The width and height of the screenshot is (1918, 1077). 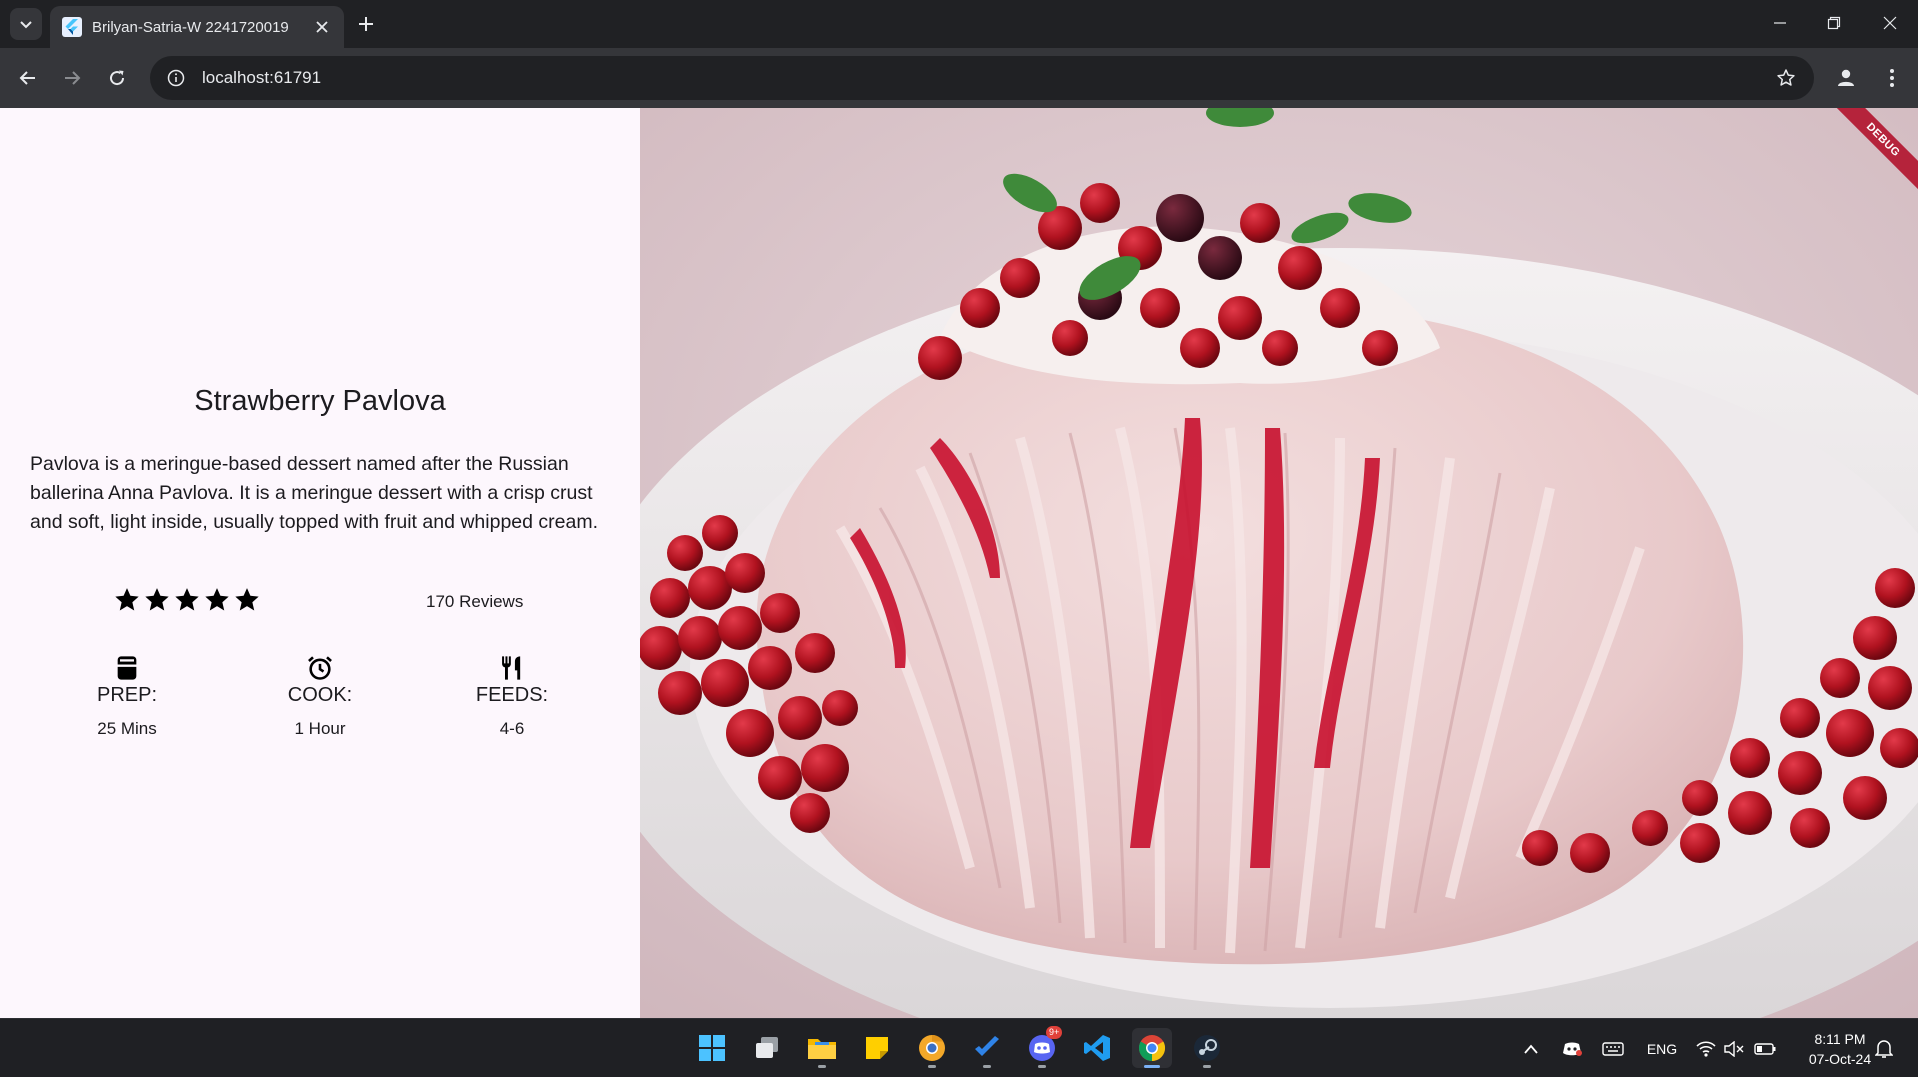 I want to click on browser-menu-button, so click(x=1892, y=78).